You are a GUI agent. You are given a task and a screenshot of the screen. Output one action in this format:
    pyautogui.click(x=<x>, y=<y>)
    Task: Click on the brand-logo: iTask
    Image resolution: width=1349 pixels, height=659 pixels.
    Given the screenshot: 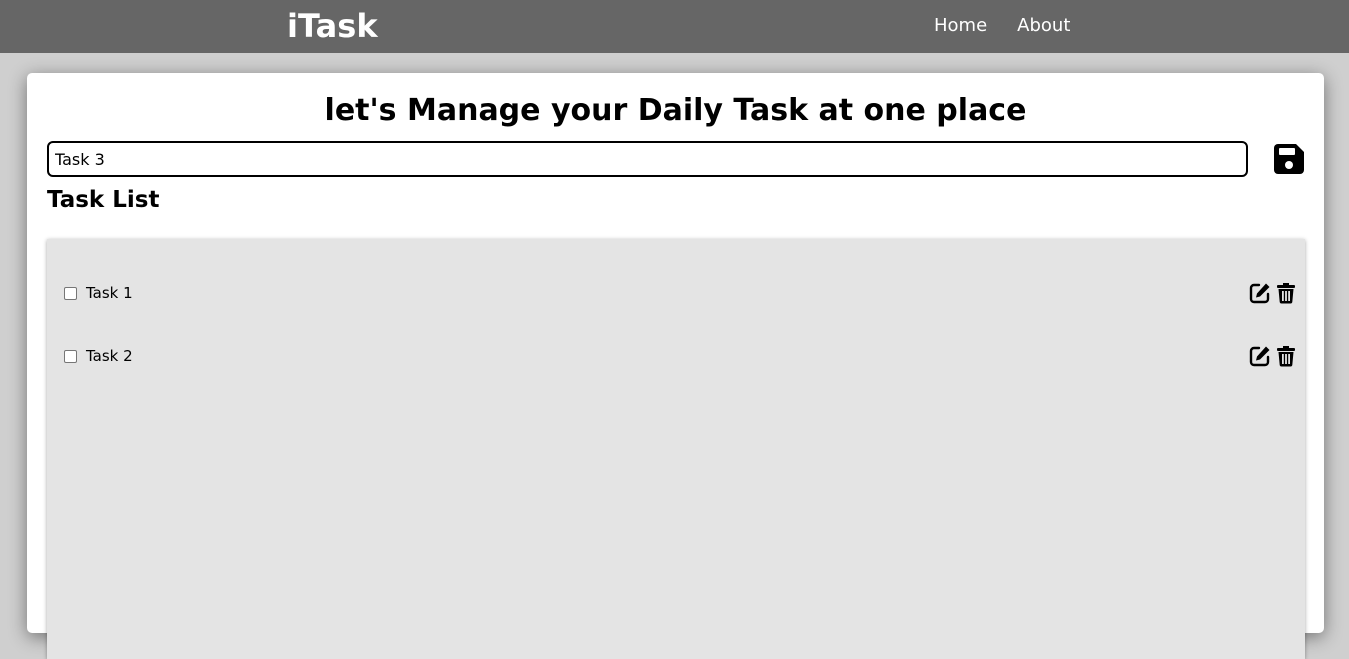 What is the action you would take?
    pyautogui.click(x=332, y=26)
    